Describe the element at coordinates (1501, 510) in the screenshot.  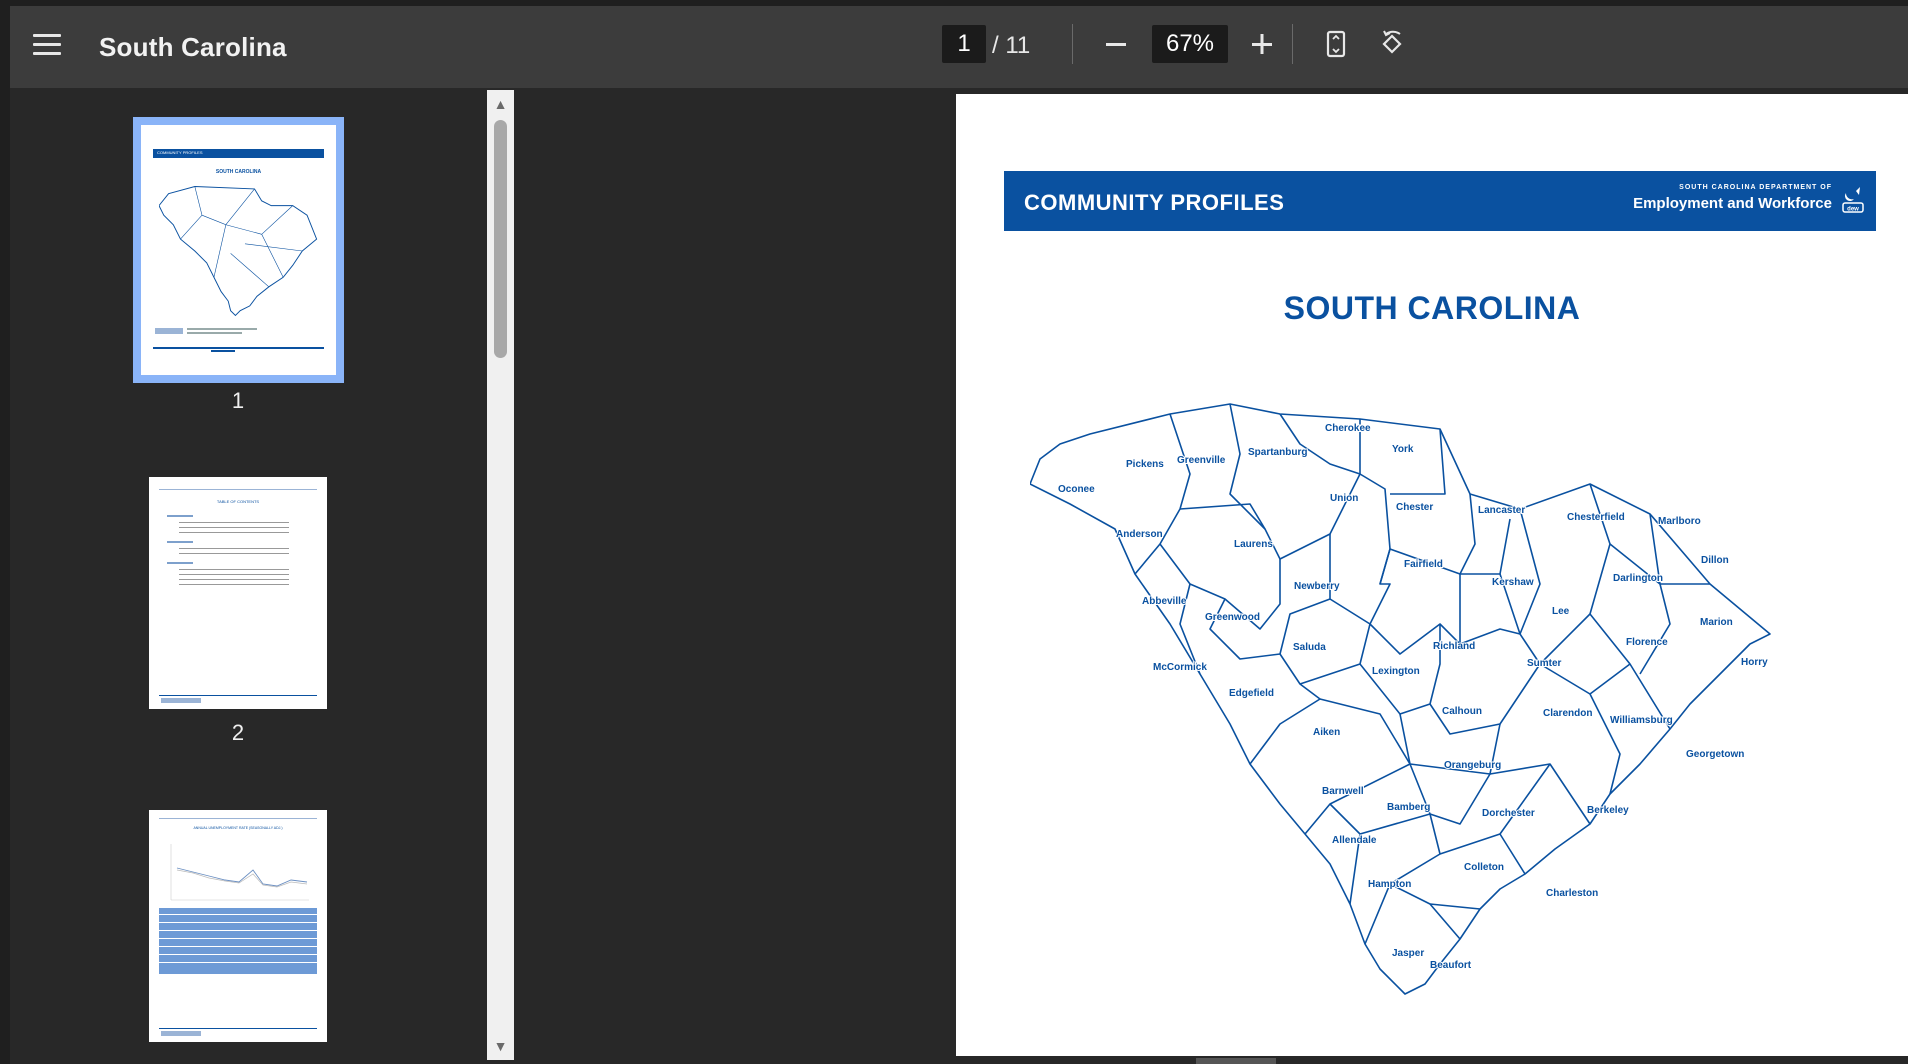
I see `county-label-lancaster: Lancaster` at that location.